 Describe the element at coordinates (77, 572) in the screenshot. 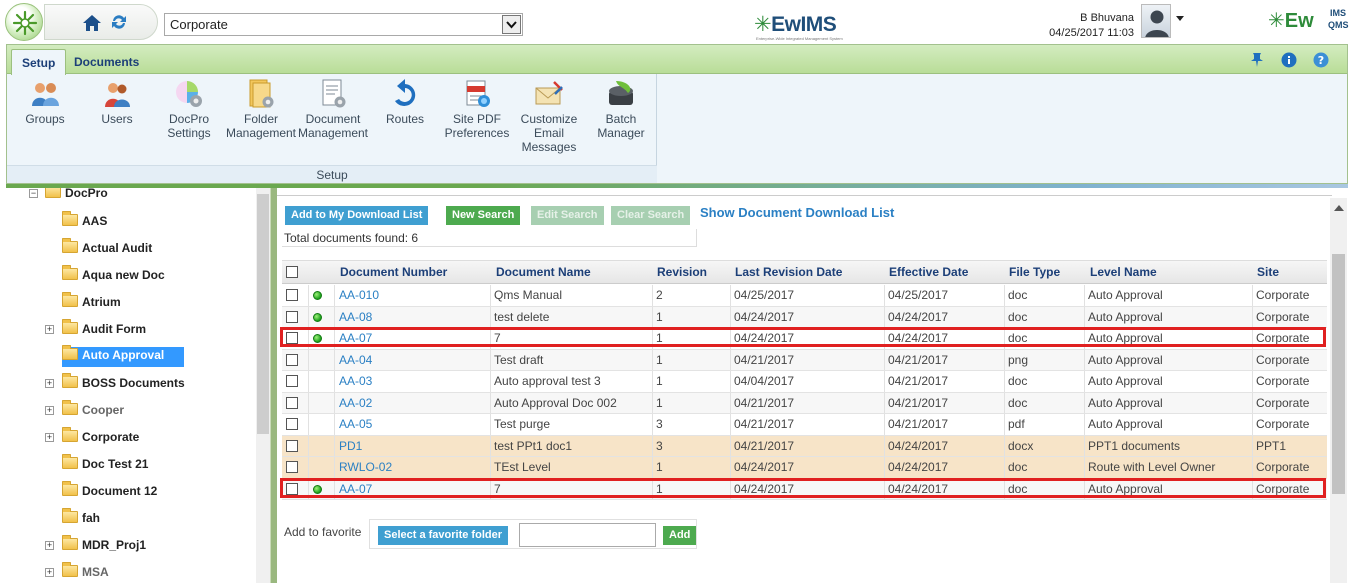

I see `tree-item-msa: + MSA` at that location.